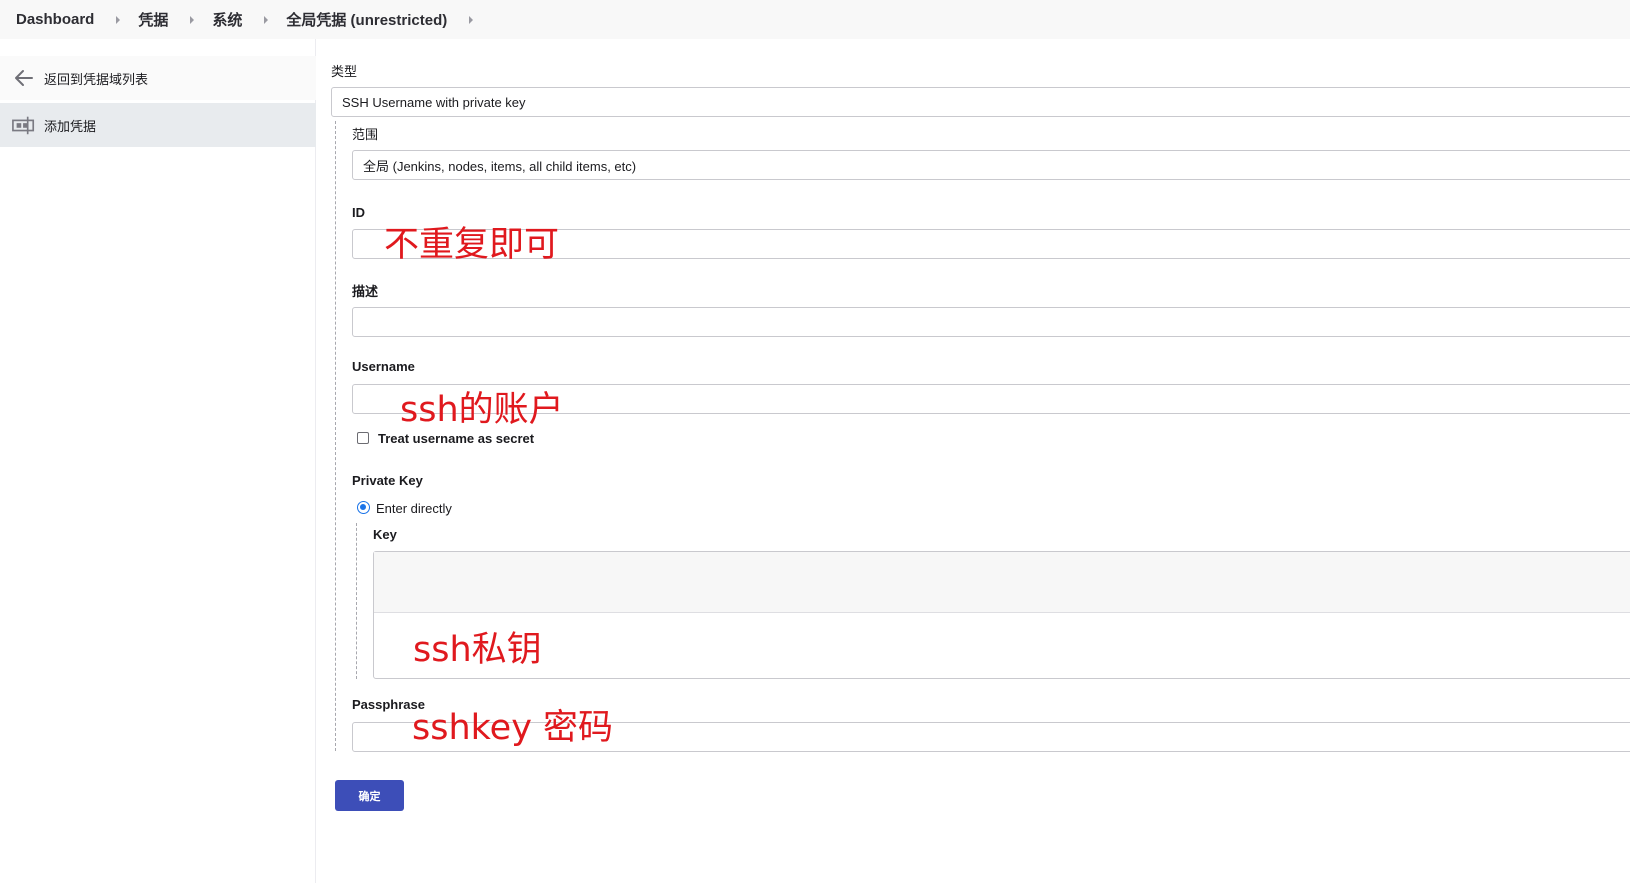 This screenshot has width=1630, height=883. Describe the element at coordinates (335, 436) in the screenshot. I see `kind-section-guide` at that location.